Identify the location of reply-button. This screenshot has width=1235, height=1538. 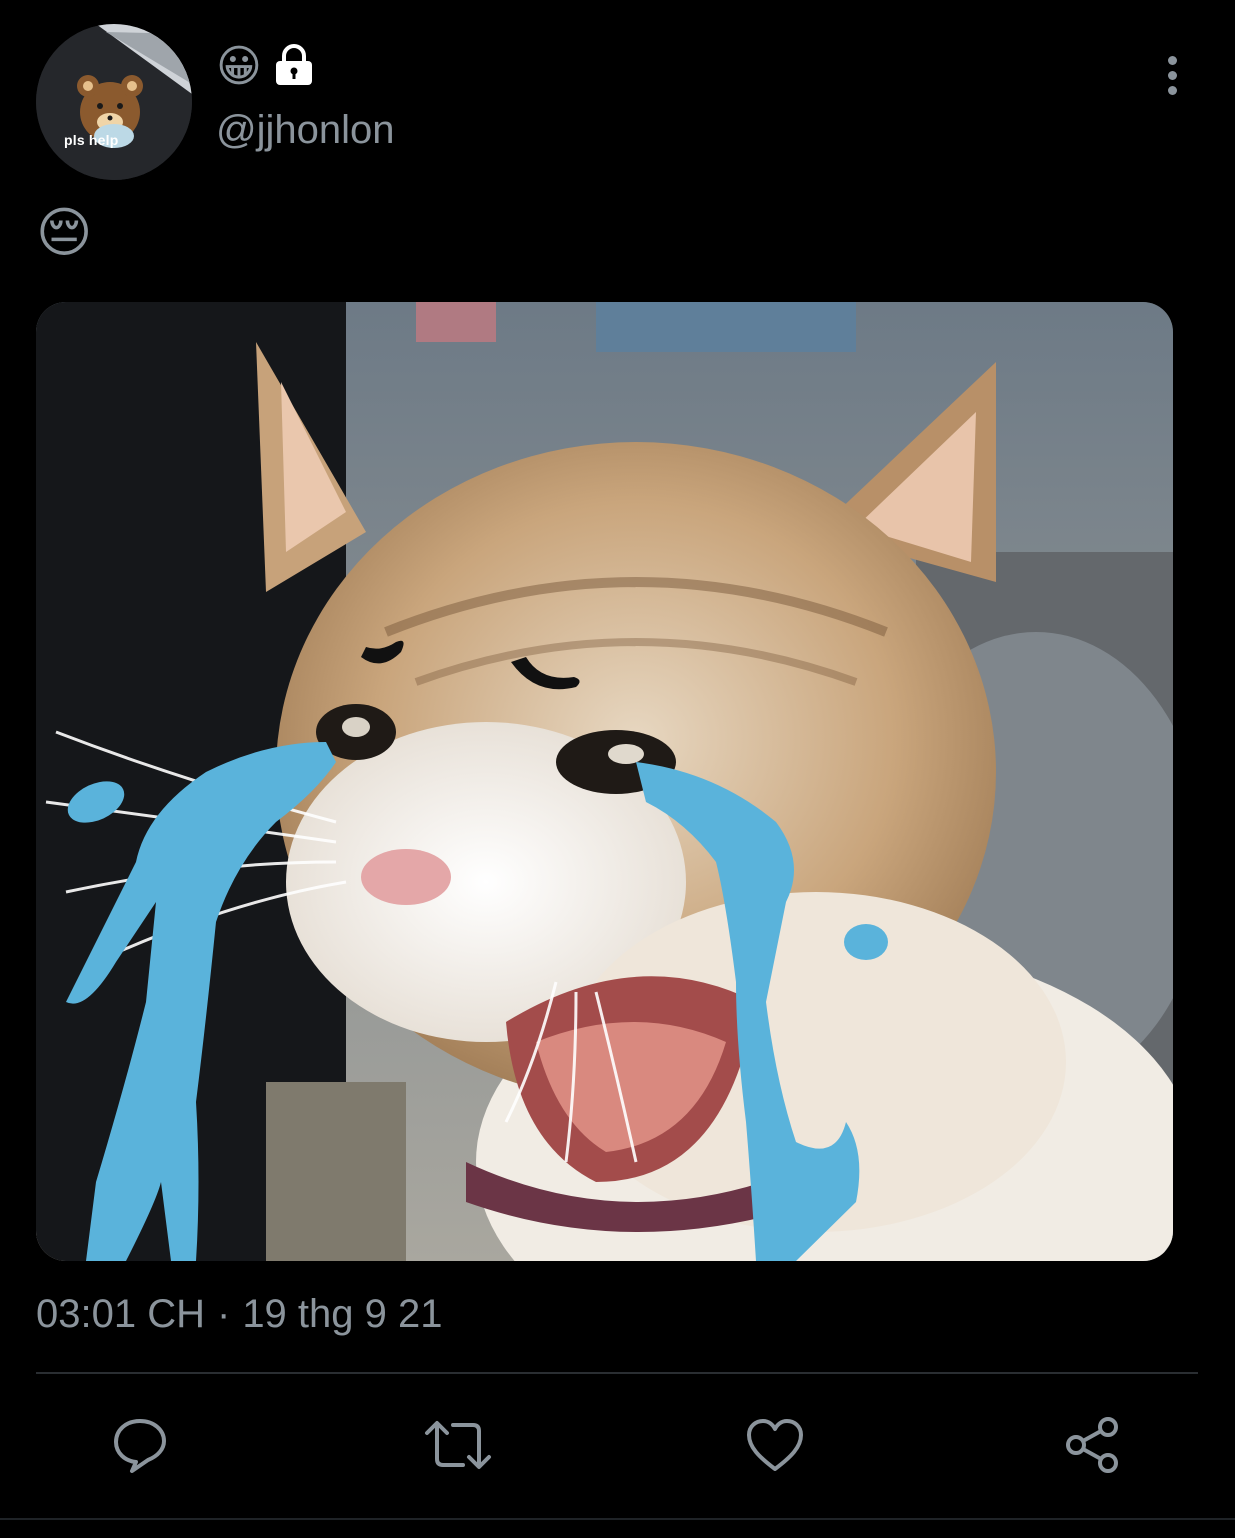
(140, 1445).